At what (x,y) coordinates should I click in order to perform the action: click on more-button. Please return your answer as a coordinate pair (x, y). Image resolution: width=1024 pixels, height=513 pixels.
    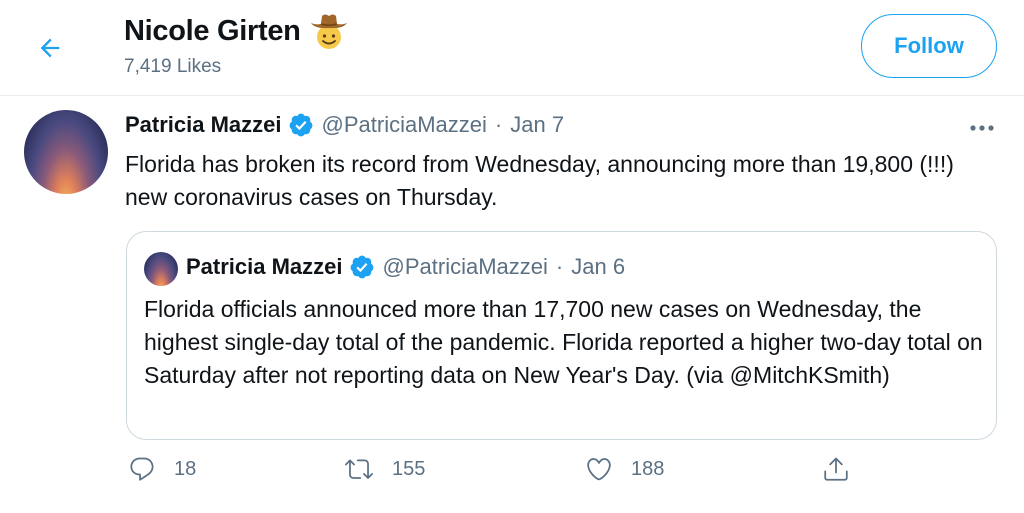
    Looking at the image, I should click on (982, 128).